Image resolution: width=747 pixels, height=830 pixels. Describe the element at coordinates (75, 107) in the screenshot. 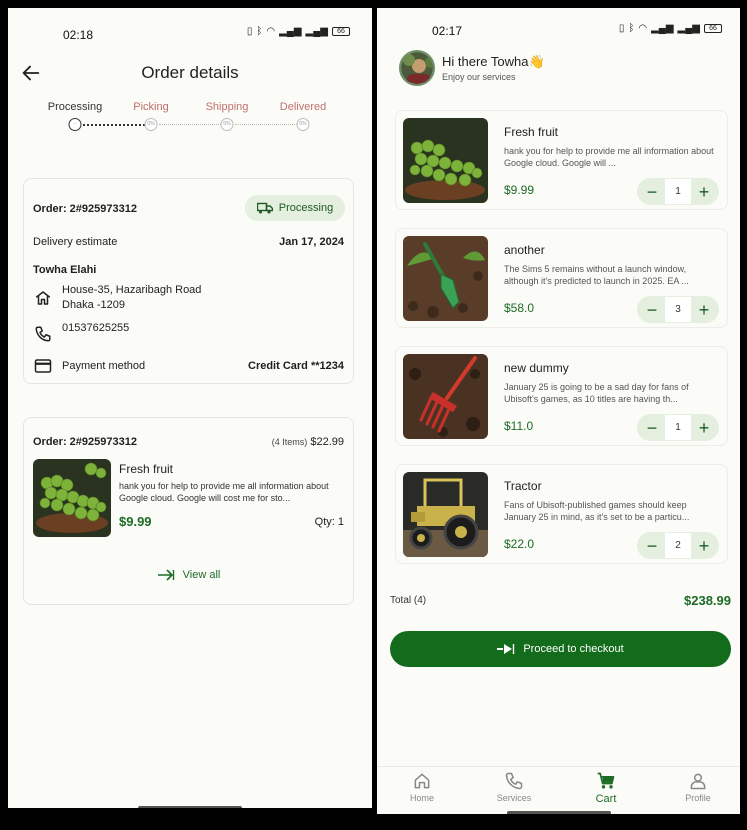

I see `step-processing-label: Processing` at that location.